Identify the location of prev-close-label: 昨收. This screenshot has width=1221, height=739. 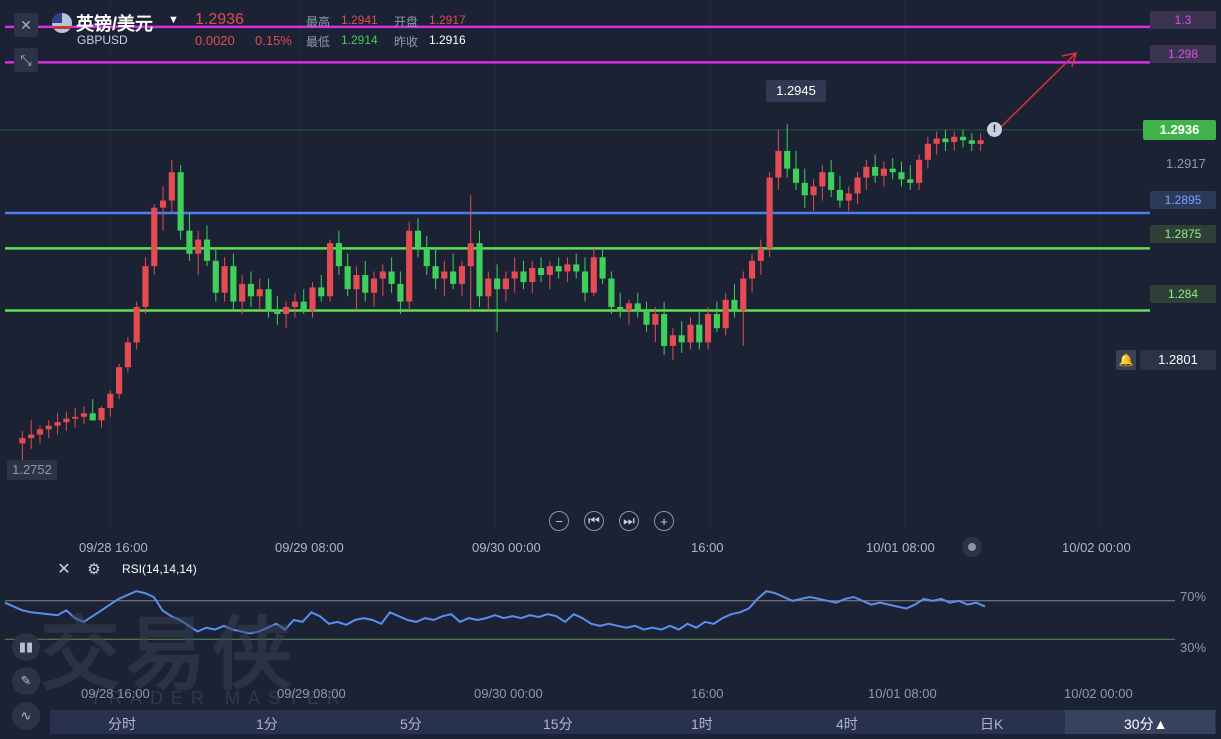
(406, 42).